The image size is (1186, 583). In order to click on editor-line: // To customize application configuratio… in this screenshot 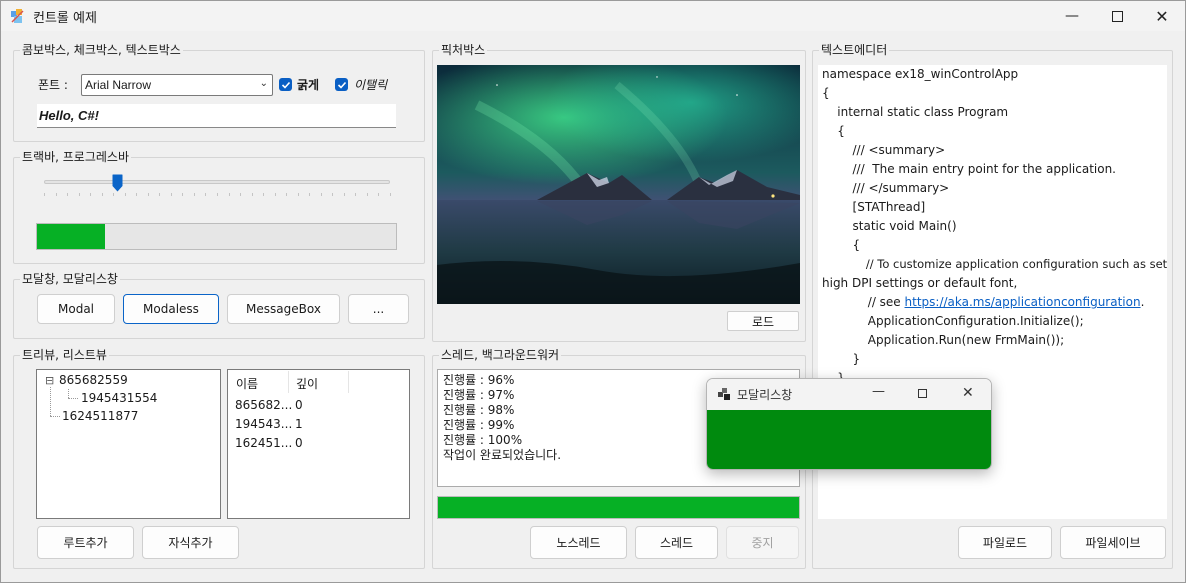, I will do `click(995, 264)`.